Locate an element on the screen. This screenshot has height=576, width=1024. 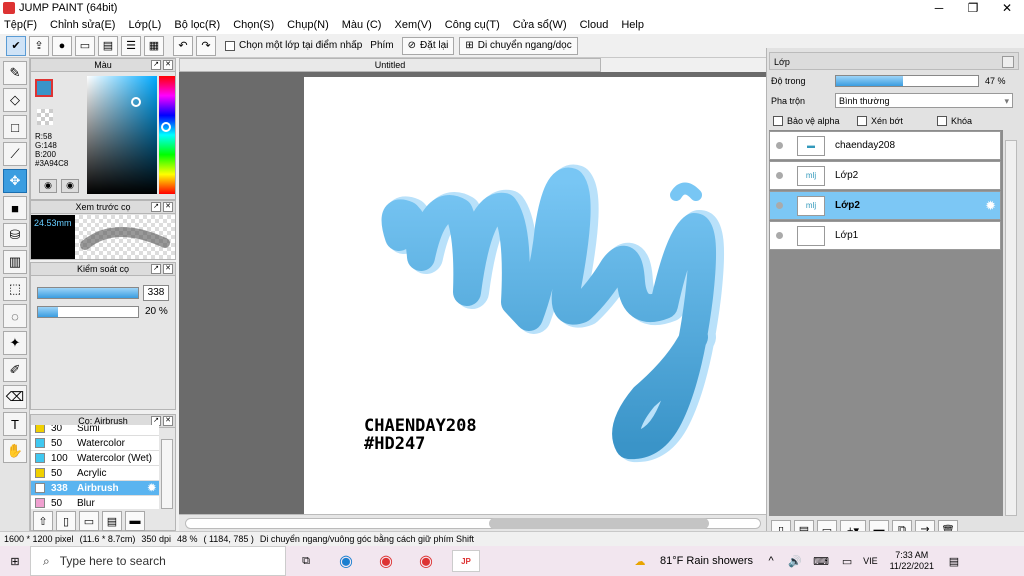
brush-item-blur: 50 Blur is located at coordinates (95, 502).